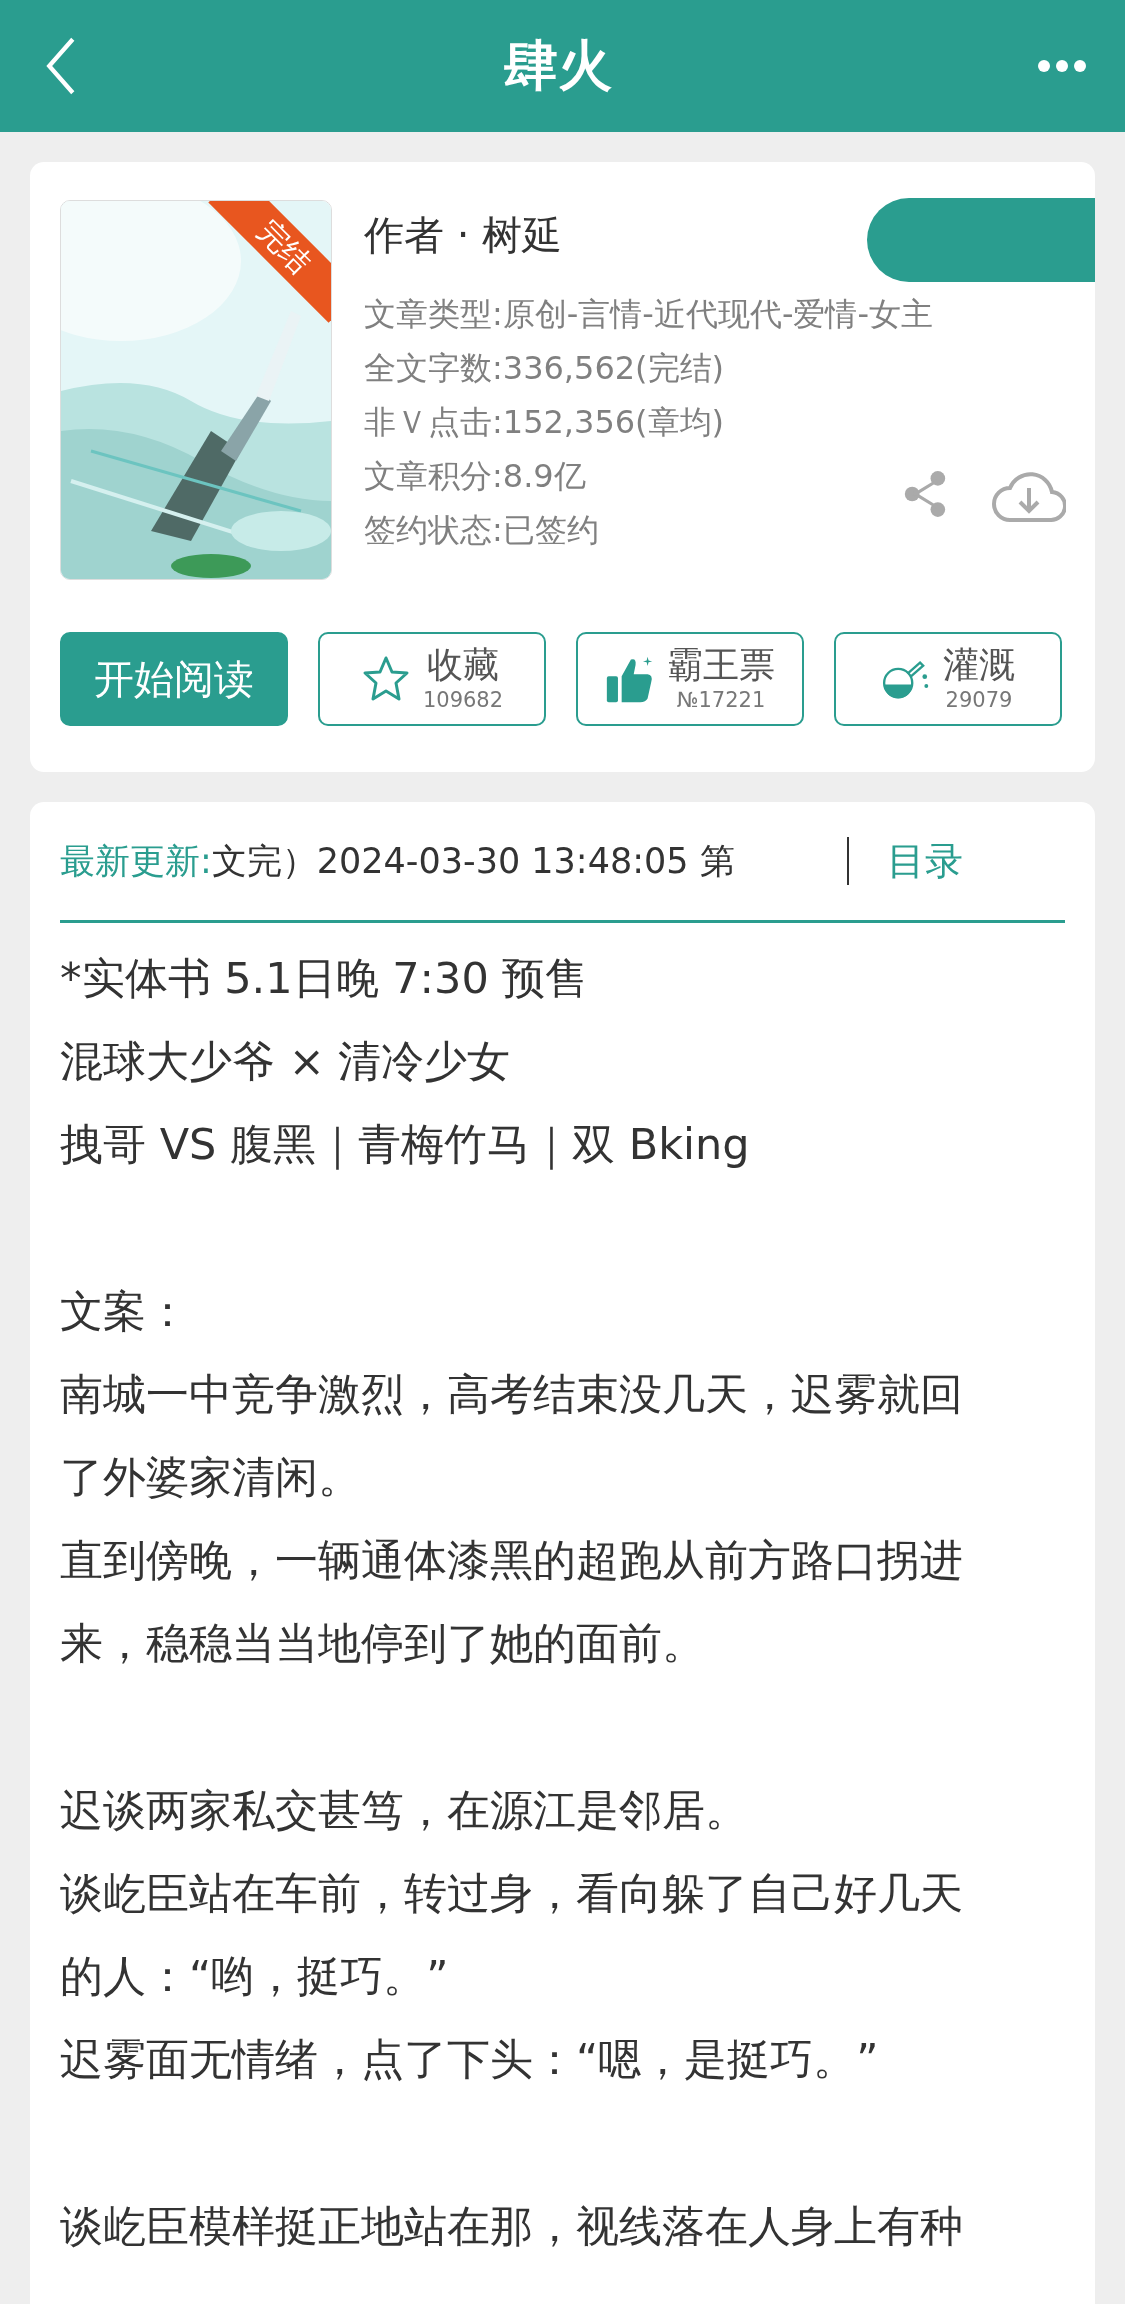 The height and width of the screenshot is (2304, 1125). I want to click on synopsis-paragraph: 混球大少爷 × 清冷少女, so click(286, 1061).